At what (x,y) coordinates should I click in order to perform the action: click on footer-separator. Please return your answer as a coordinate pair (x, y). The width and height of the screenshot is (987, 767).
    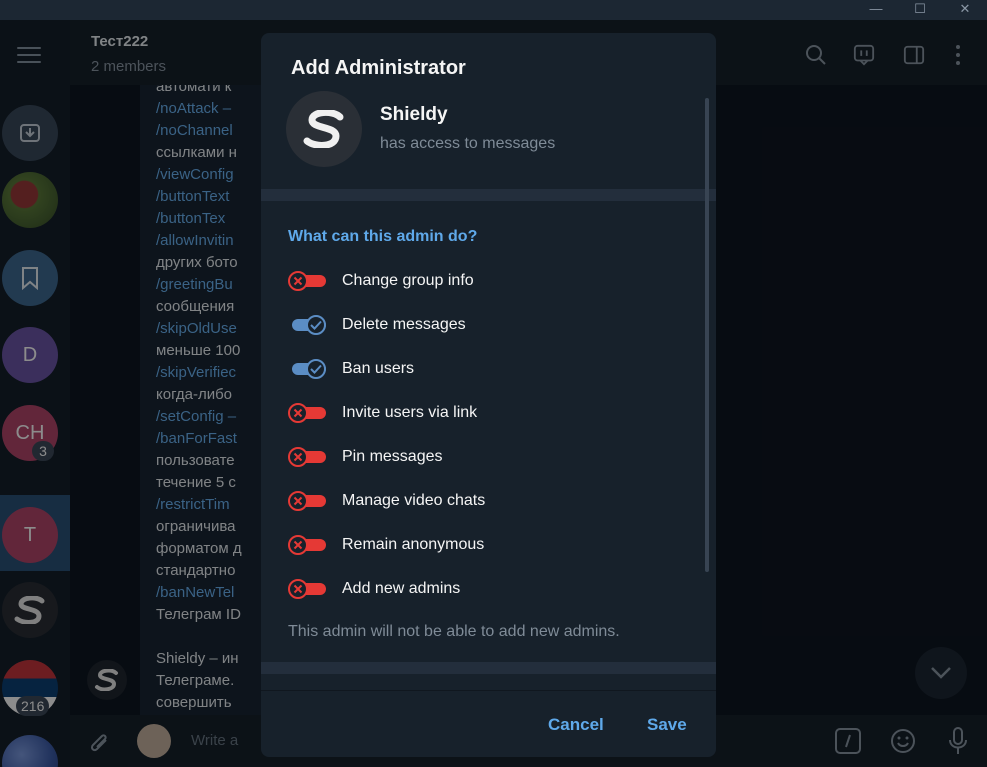
    Looking at the image, I should click on (488, 690).